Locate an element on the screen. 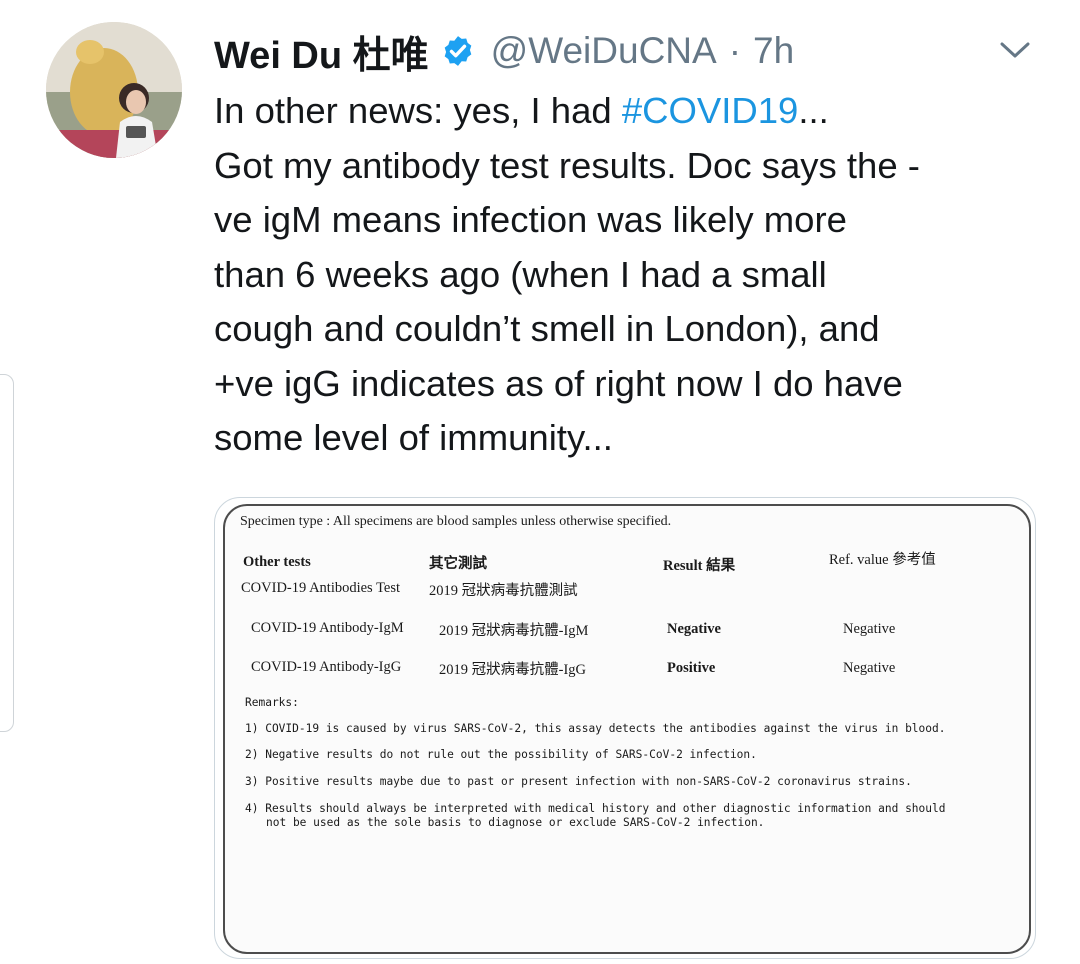  hashtag-link: #COVID19 is located at coordinates (710, 110).